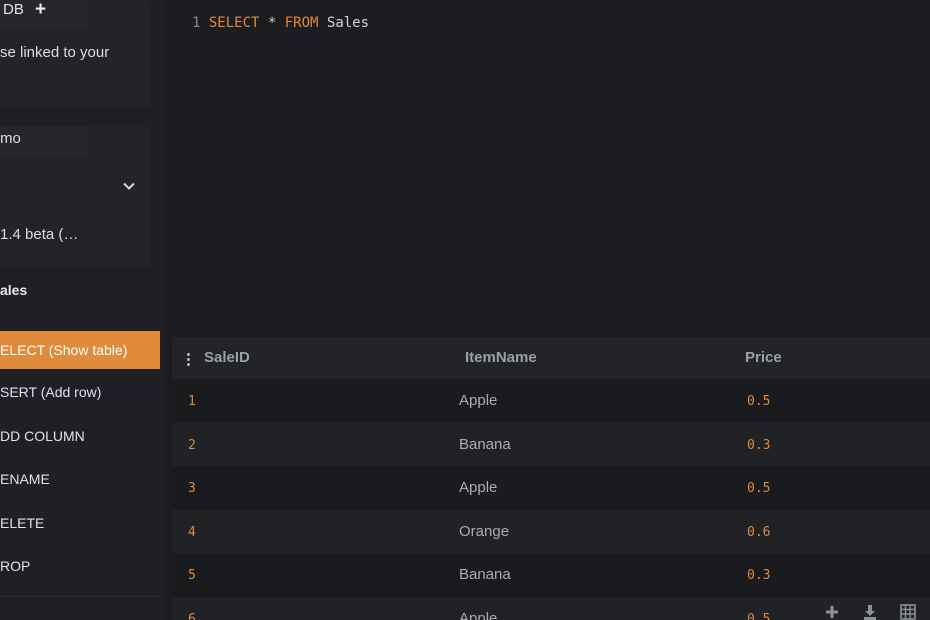  Describe the element at coordinates (192, 615) in the screenshot. I see `cell-saleid: 6` at that location.